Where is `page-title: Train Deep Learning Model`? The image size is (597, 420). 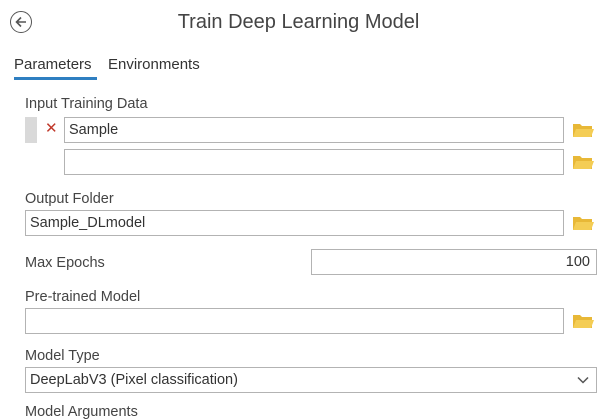 page-title: Train Deep Learning Model is located at coordinates (298, 22).